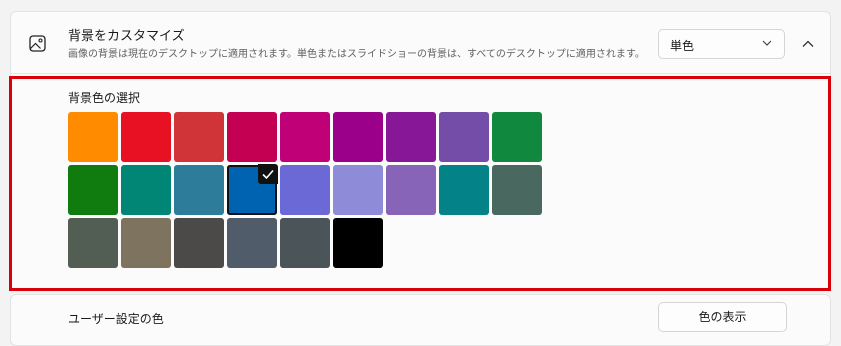 The width and height of the screenshot is (841, 346). I want to click on background-type-dropdown: 単色, so click(721, 44).